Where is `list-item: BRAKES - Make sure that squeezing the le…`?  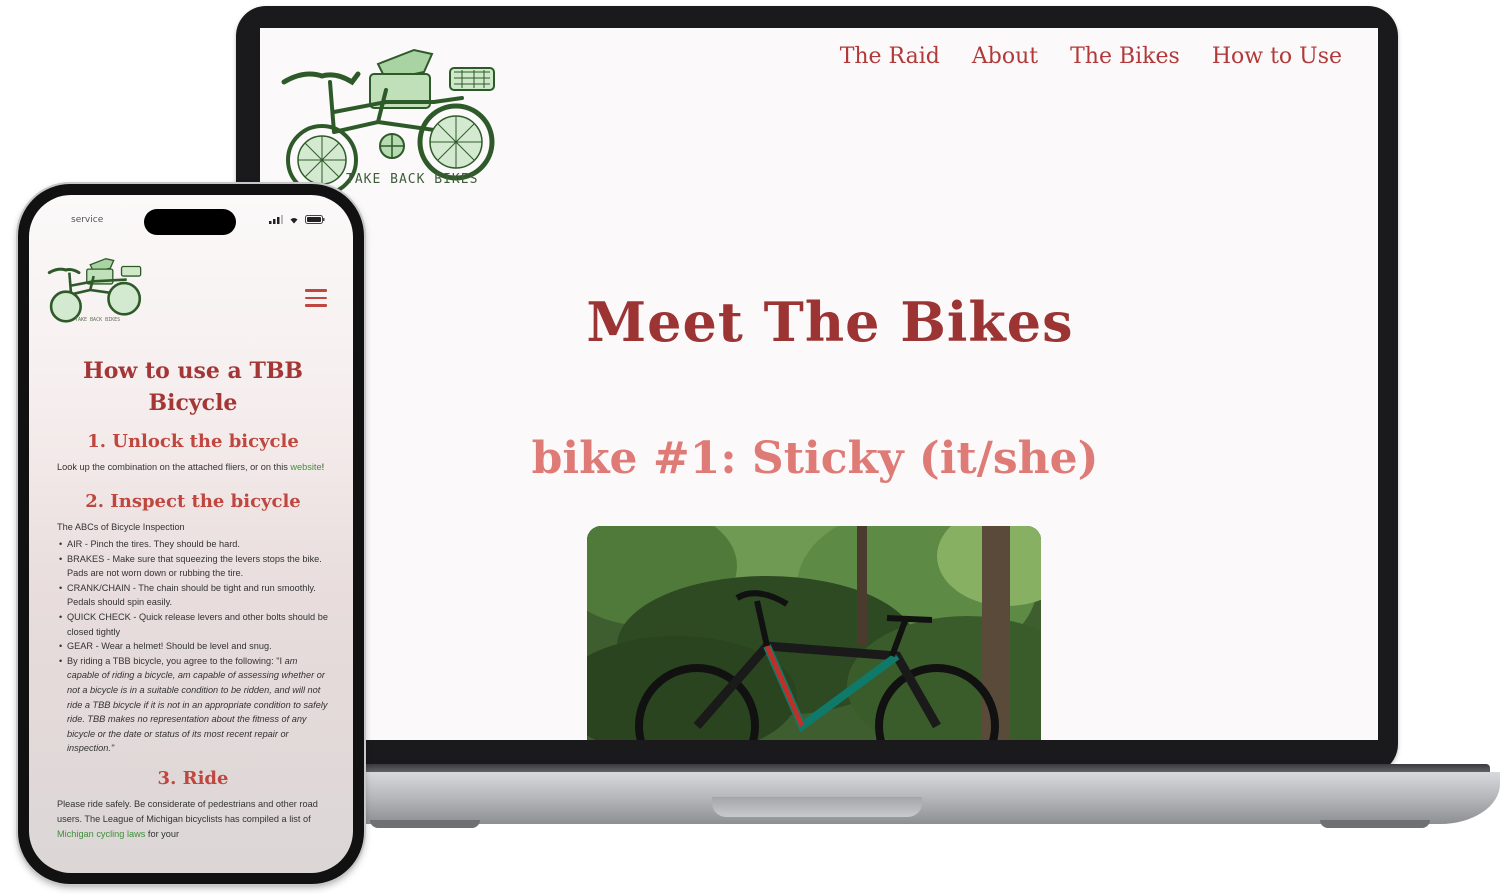
list-item: BRAKES - Make sure that squeezing the le… is located at coordinates (193, 566).